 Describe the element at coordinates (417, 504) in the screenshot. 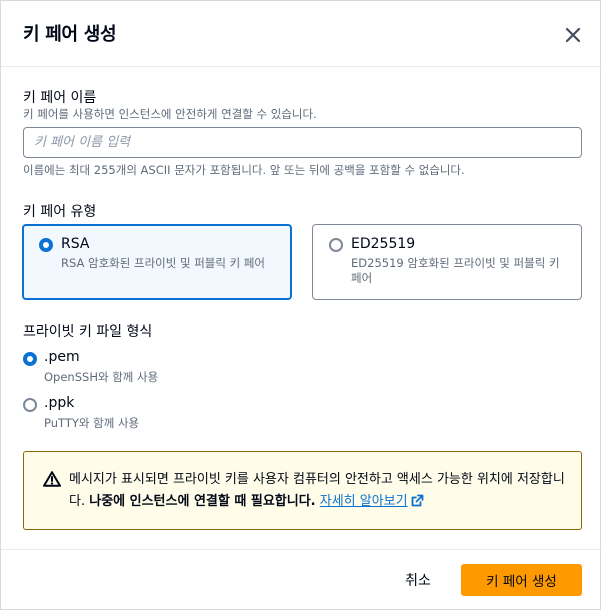

I see `external-link-icon` at that location.